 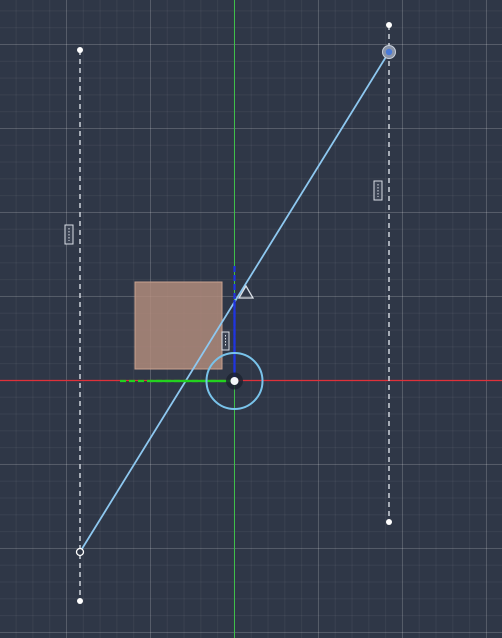 What do you see at coordinates (69, 234) in the screenshot?
I see `left-dimension-marker-icon` at bounding box center [69, 234].